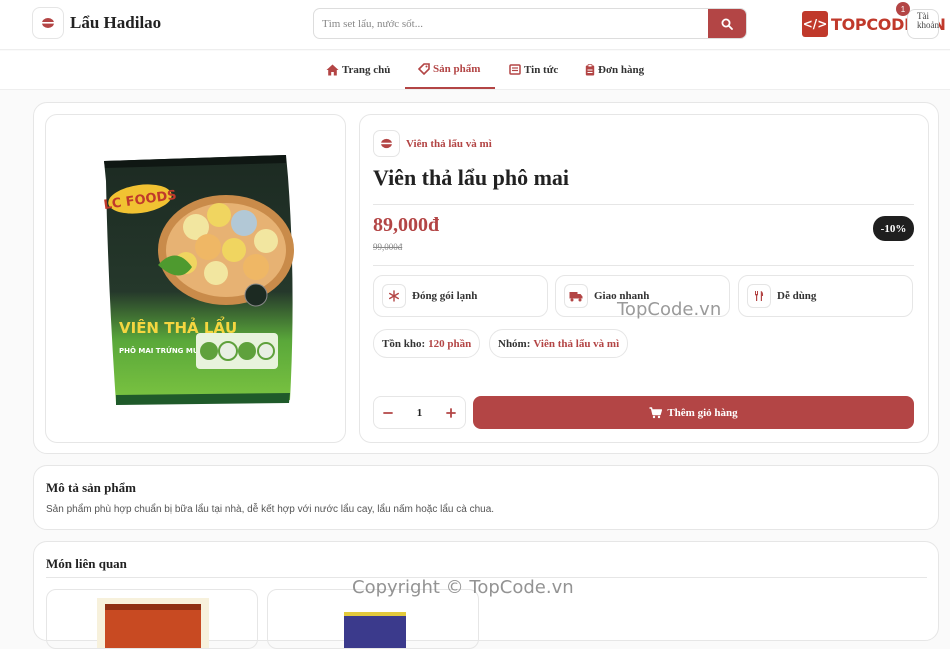  What do you see at coordinates (163, 350) in the screenshot?
I see `package-subtitle-text: PHÔ MAI TRỨNG MUỐI` at bounding box center [163, 350].